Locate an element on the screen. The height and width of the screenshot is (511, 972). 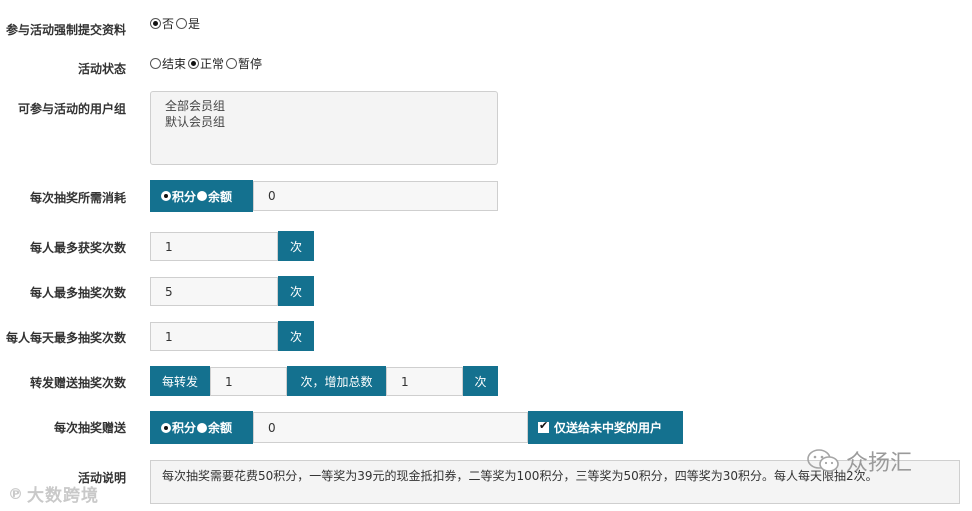
cost-type-radios: 积分 余额 is located at coordinates (201, 196).